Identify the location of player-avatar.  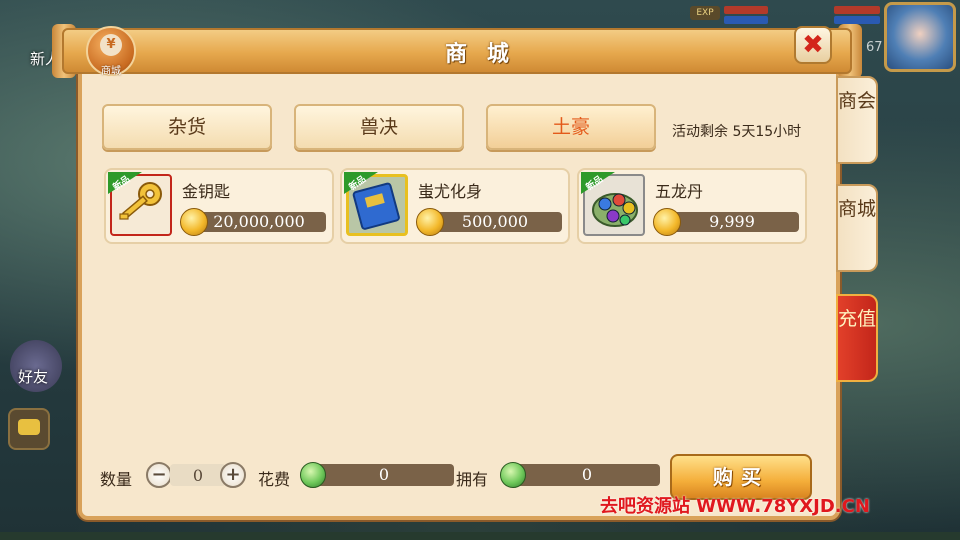
(920, 37).